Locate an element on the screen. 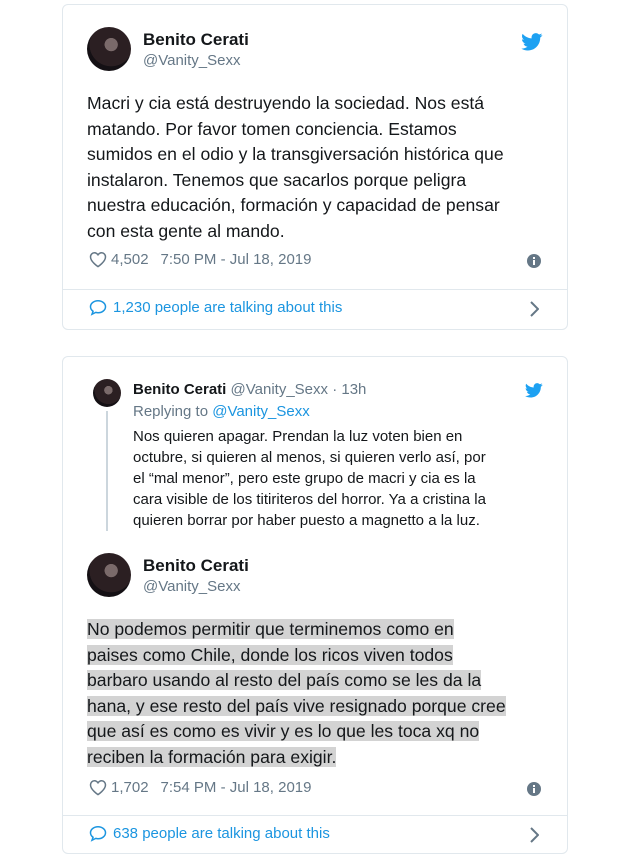 This screenshot has width=620, height=860. replying-to-handle: @Vanity_Sexx is located at coordinates (261, 411).